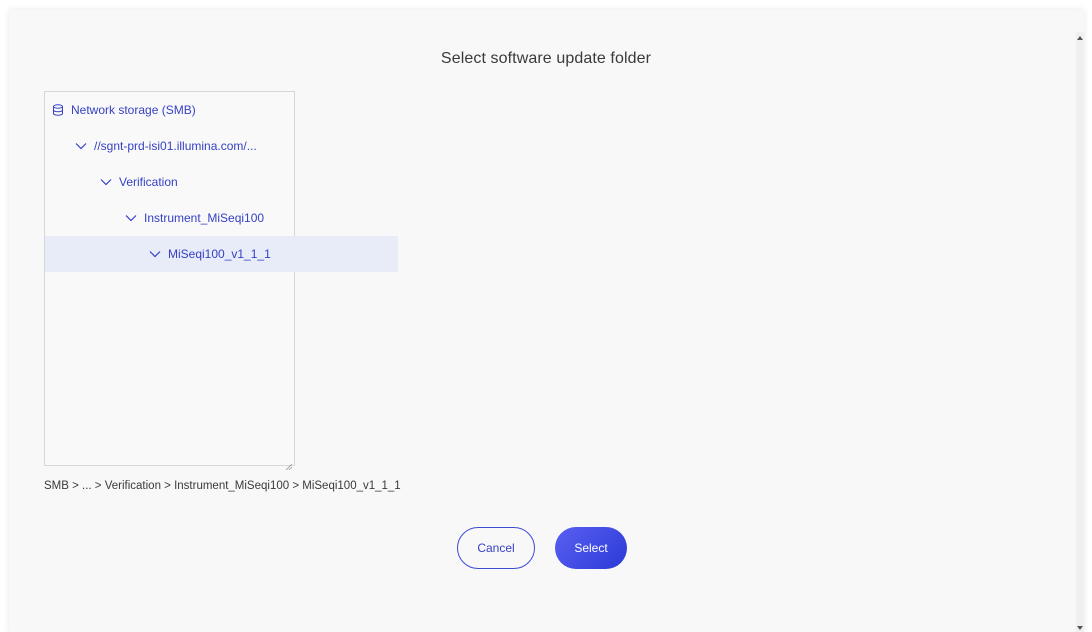 Image resolution: width=1092 pixels, height=632 pixels. What do you see at coordinates (1080, 628) in the screenshot?
I see `scroll-down-arrow-icon` at bounding box center [1080, 628].